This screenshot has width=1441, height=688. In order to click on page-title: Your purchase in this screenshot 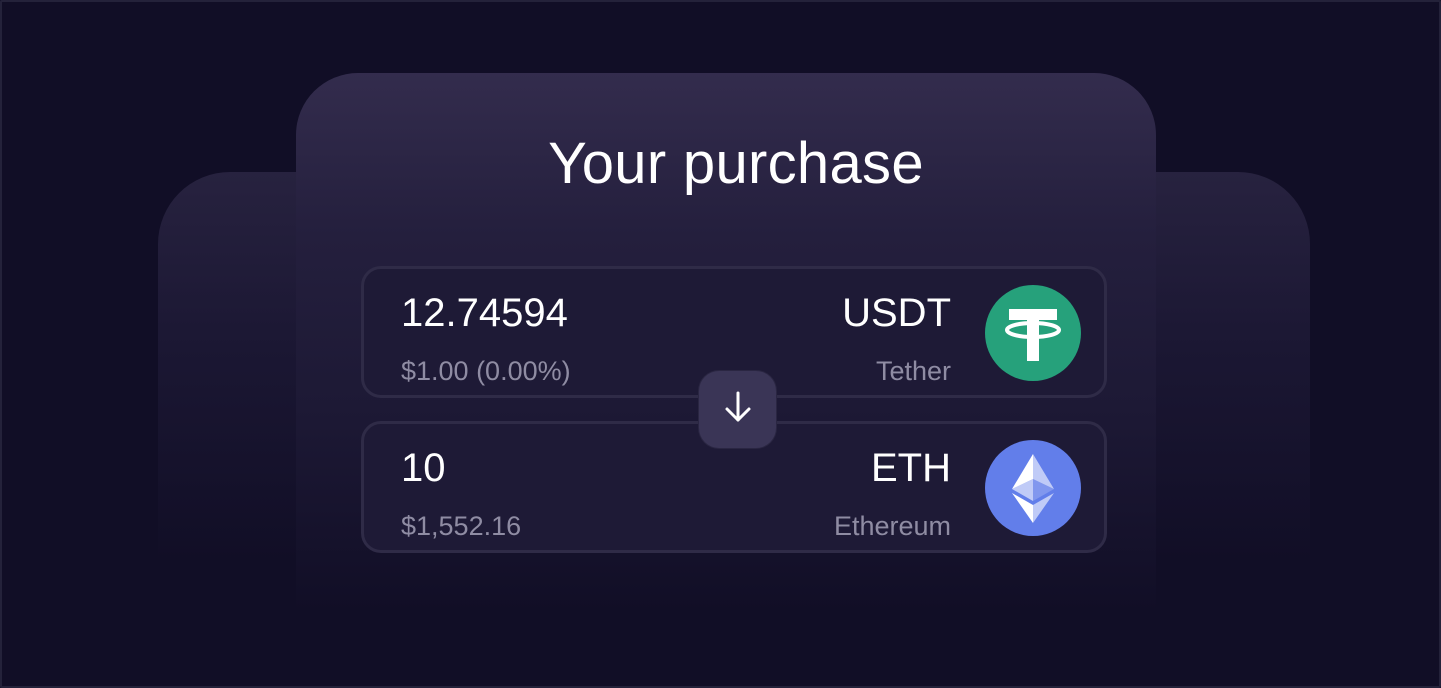, I will do `click(736, 163)`.